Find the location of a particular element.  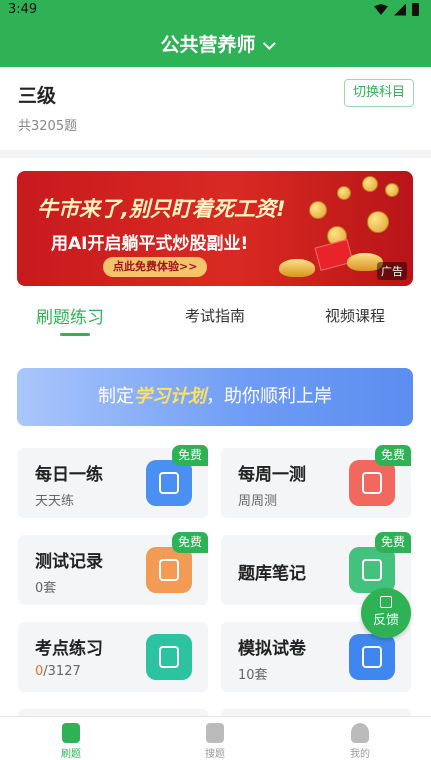

card-title: 题库笔记 is located at coordinates (272, 574).